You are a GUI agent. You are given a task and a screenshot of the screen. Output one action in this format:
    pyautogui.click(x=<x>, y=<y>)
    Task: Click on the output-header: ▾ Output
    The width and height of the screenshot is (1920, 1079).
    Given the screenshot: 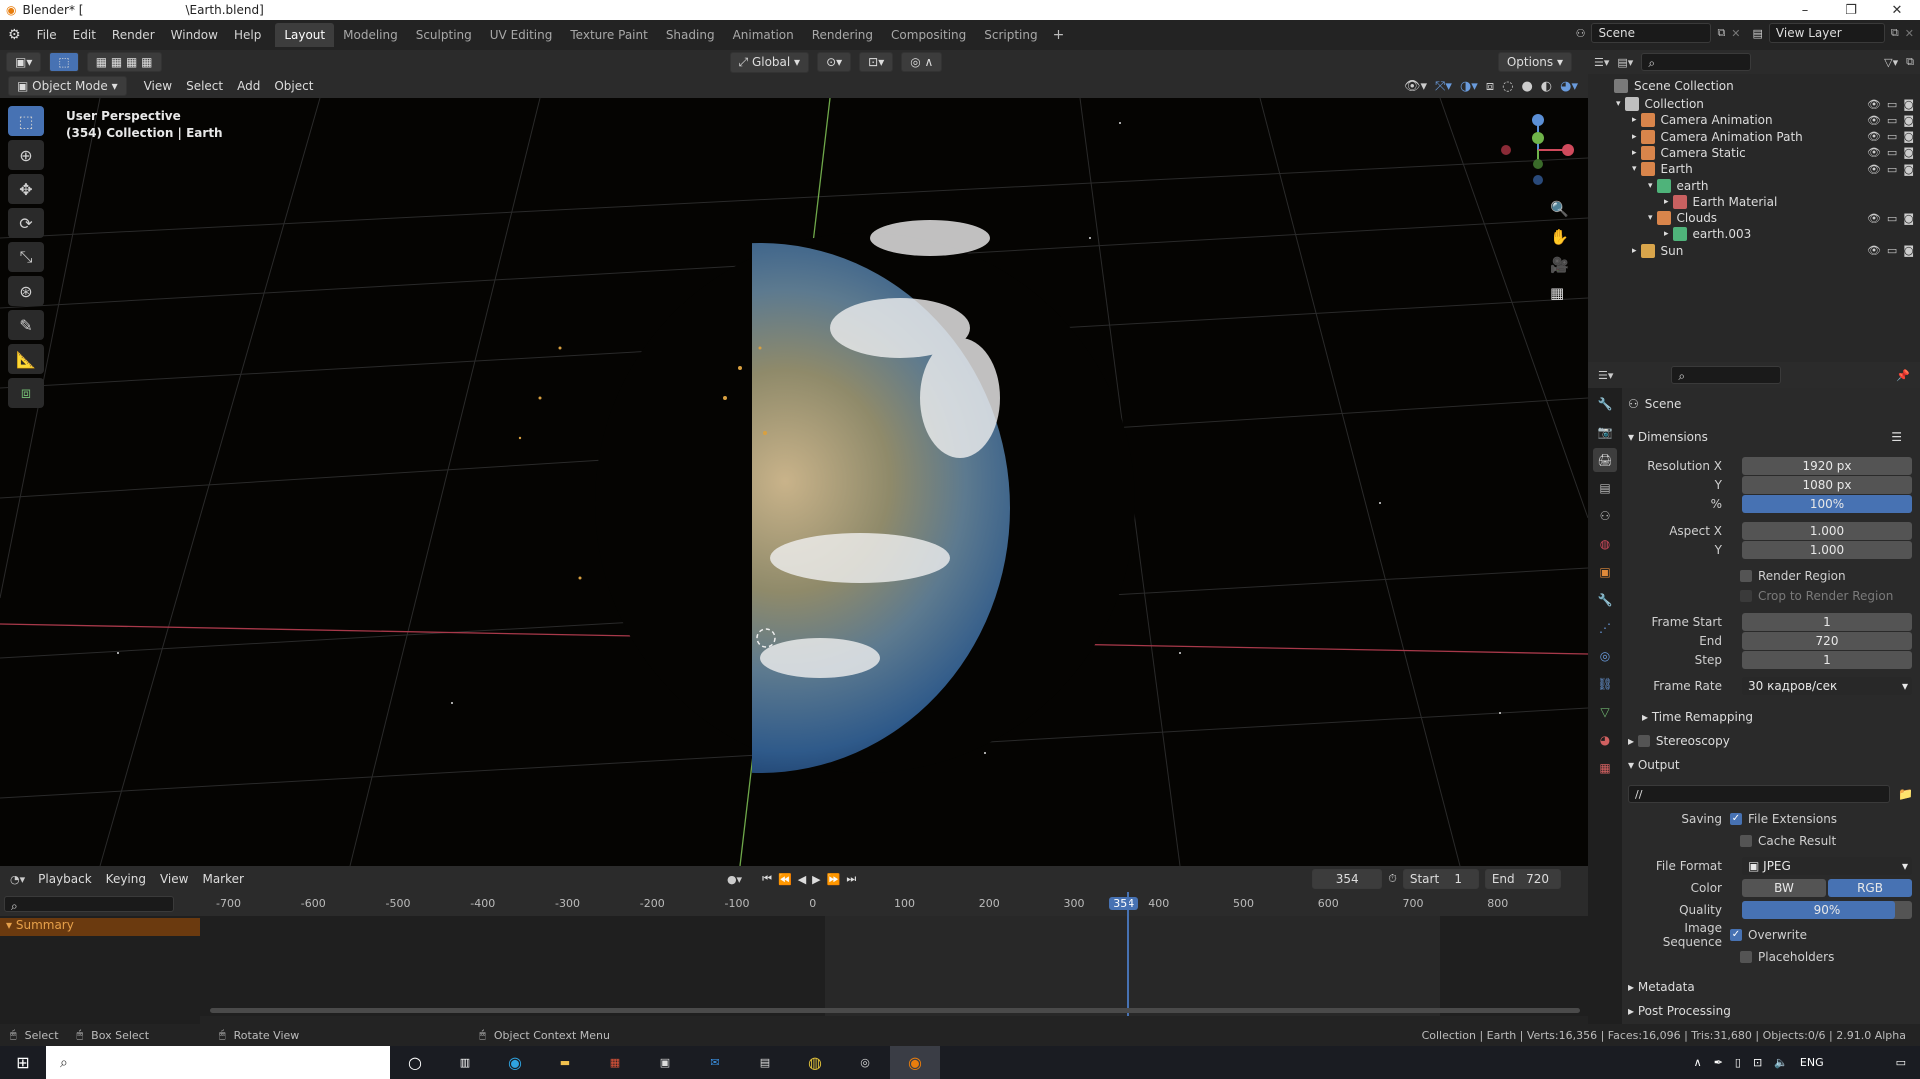 What is the action you would take?
    pyautogui.click(x=1771, y=765)
    